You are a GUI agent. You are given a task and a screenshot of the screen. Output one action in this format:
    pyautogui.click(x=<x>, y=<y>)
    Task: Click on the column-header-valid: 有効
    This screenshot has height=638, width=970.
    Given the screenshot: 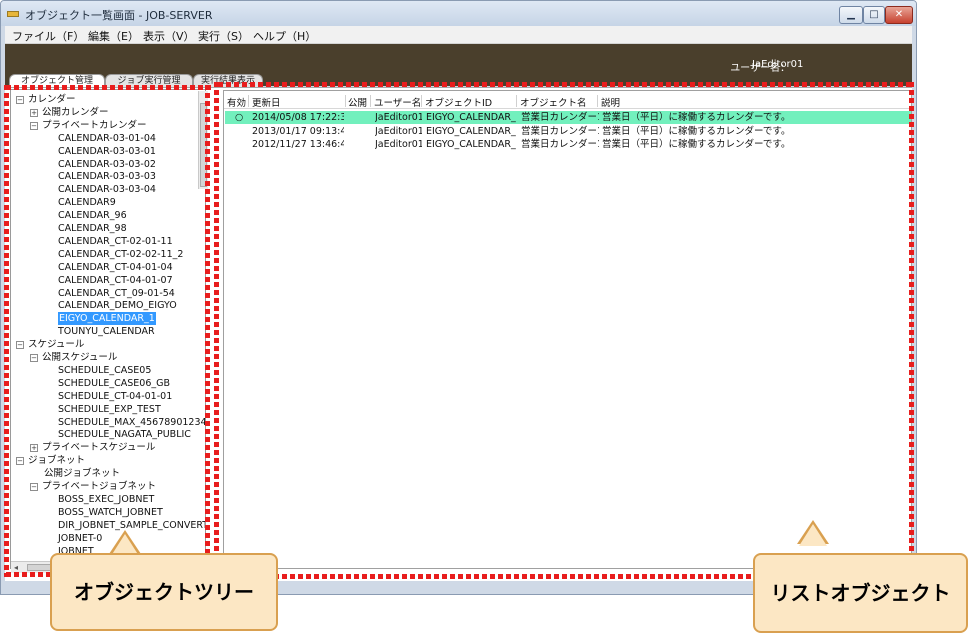 What is the action you would take?
    pyautogui.click(x=236, y=102)
    